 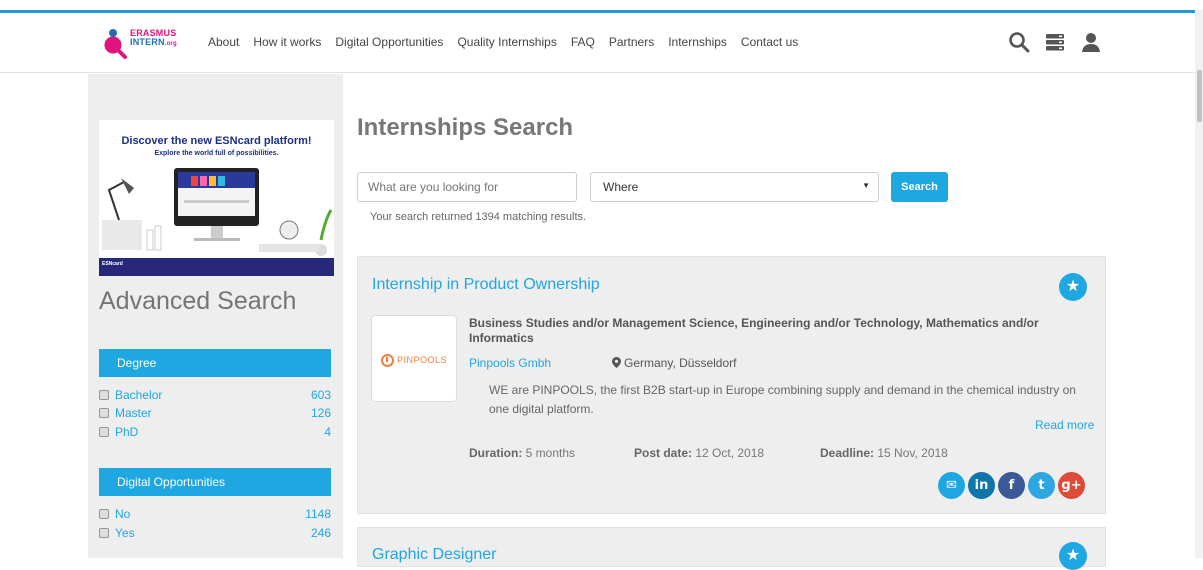 I want to click on pinpools-logo-mark-icon, so click(x=387, y=360).